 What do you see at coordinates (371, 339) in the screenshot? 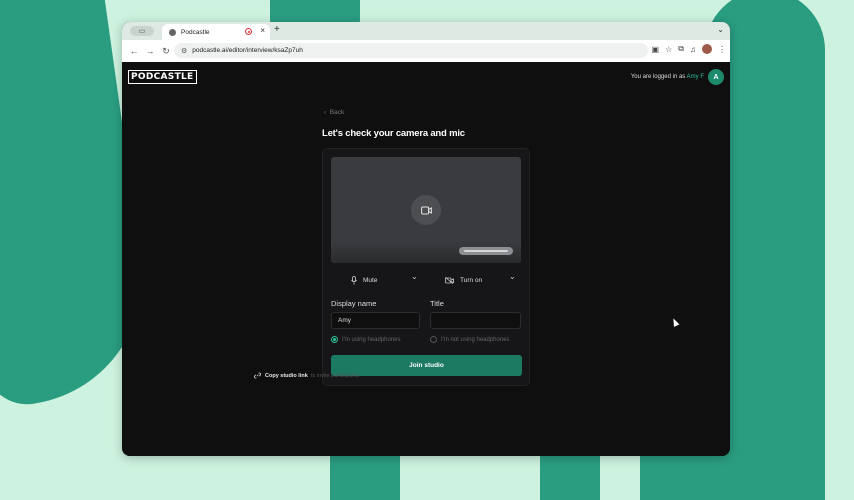
I see `headphones-option-label: I'm using headphones` at bounding box center [371, 339].